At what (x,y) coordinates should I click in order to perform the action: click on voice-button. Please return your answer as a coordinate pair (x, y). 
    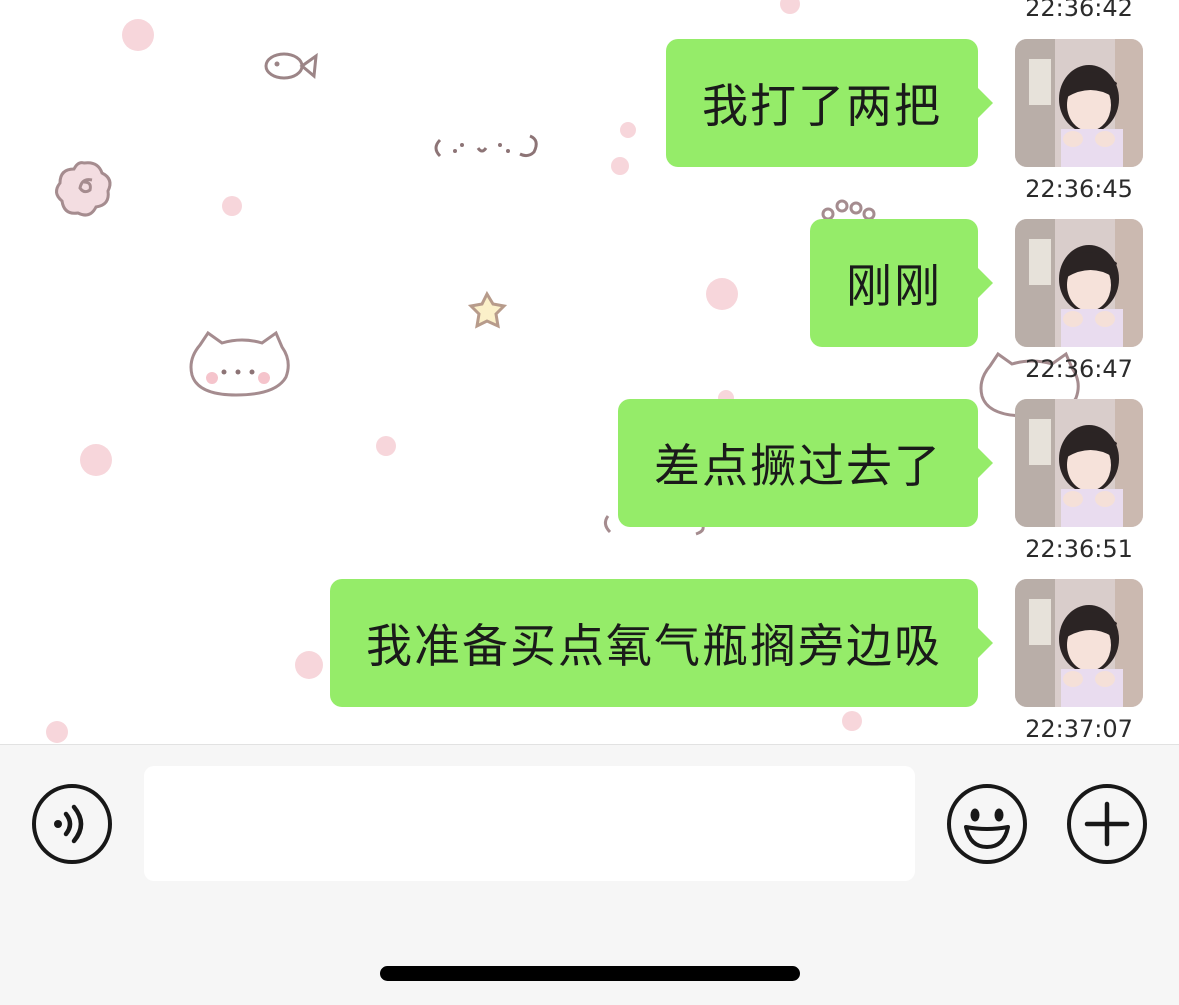
    Looking at the image, I should click on (72, 824).